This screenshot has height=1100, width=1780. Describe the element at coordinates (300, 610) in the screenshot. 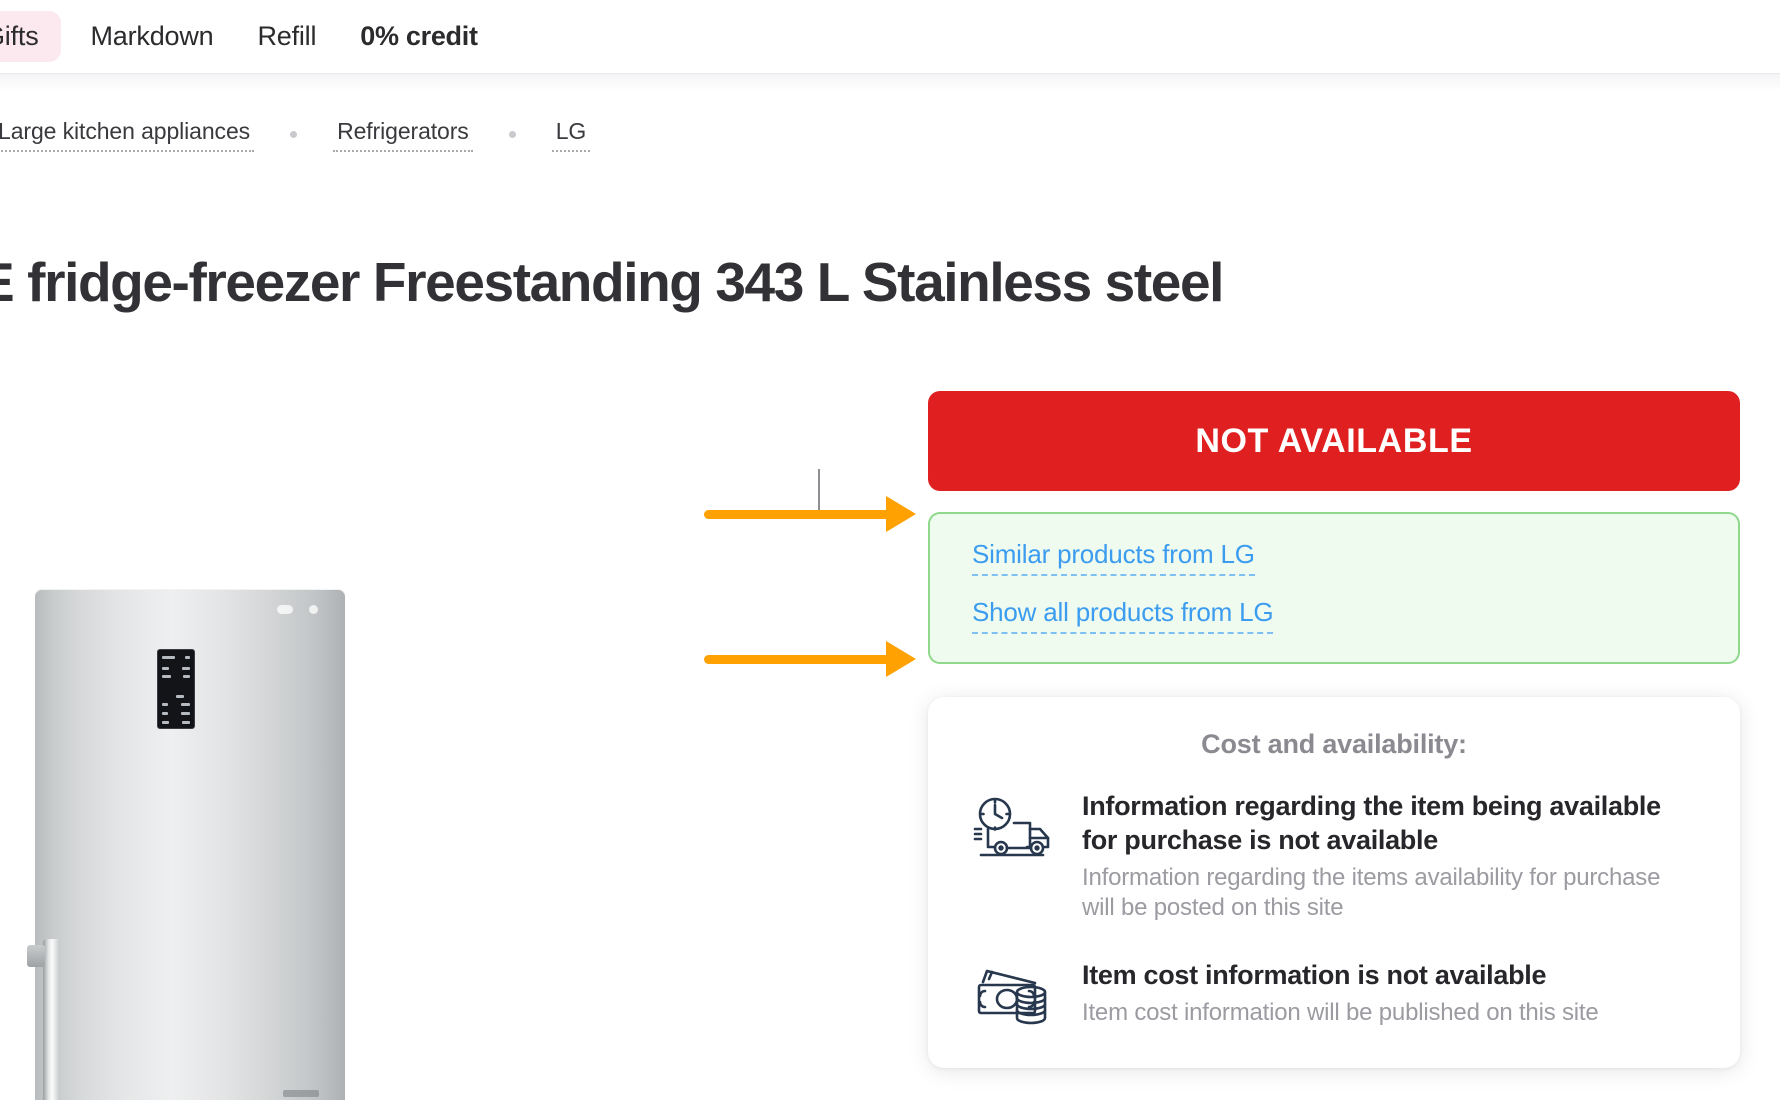

I see `fridge-top-vent-icon` at that location.